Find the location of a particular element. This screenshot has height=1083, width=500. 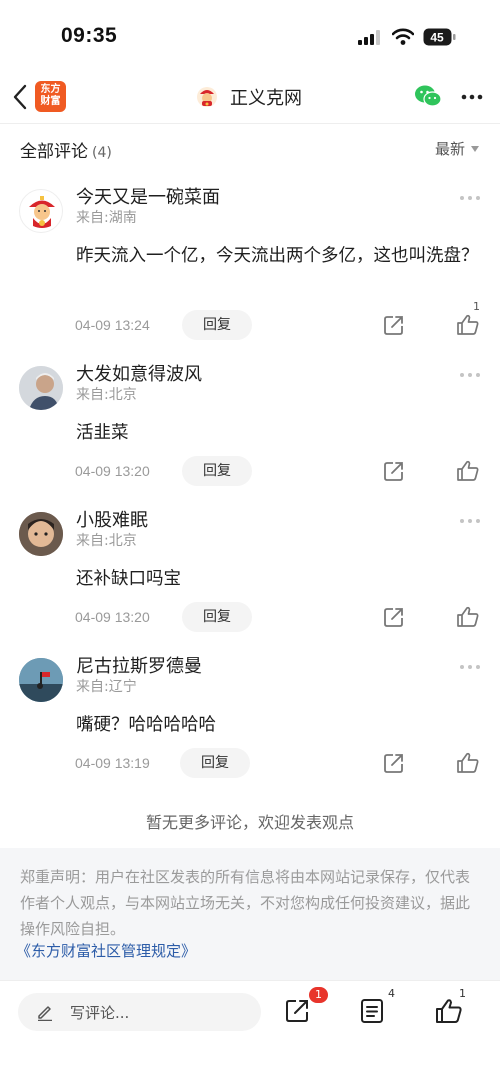

nav-bar: 东方 财富 正义克网 is located at coordinates (250, 98).